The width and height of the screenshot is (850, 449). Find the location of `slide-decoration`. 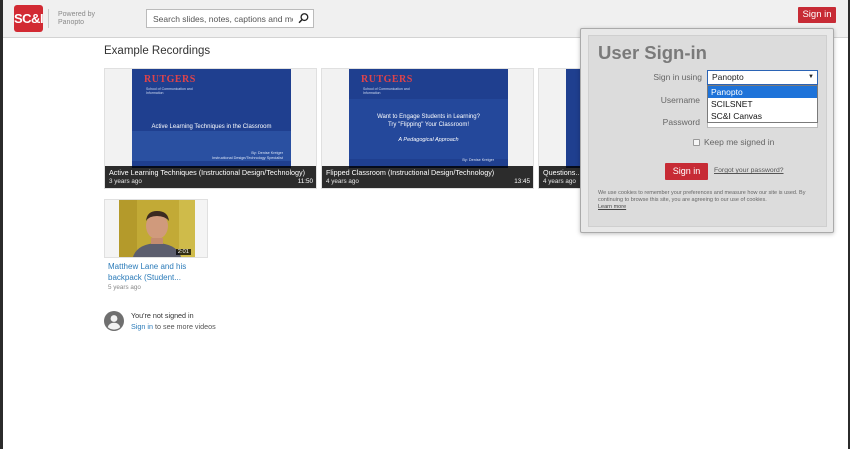

slide-decoration is located at coordinates (428, 129).